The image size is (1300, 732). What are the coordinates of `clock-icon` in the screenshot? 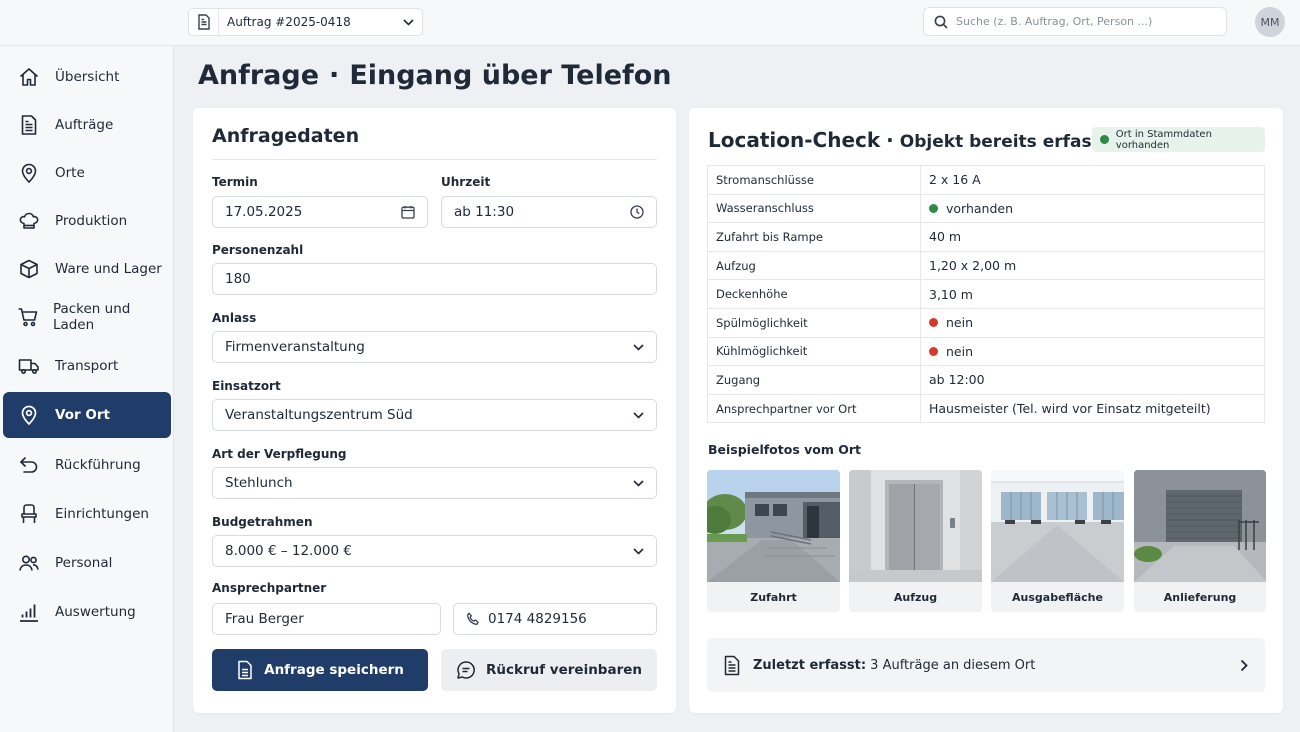 It's located at (637, 212).